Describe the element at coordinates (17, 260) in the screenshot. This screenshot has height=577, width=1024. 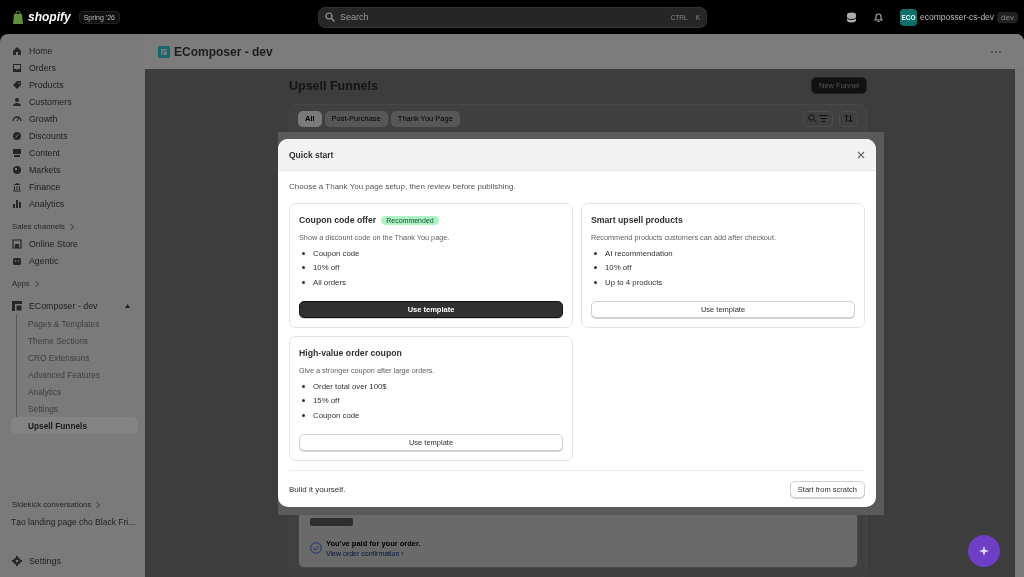
I see `robot-icon` at that location.